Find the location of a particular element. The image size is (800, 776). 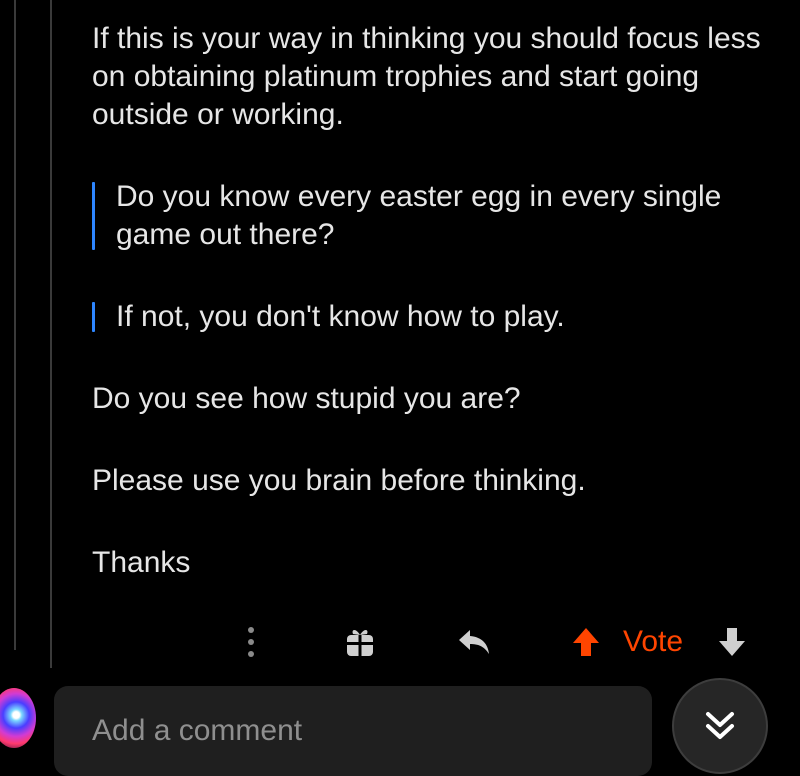

thread-line-outer is located at coordinates (15, 325).